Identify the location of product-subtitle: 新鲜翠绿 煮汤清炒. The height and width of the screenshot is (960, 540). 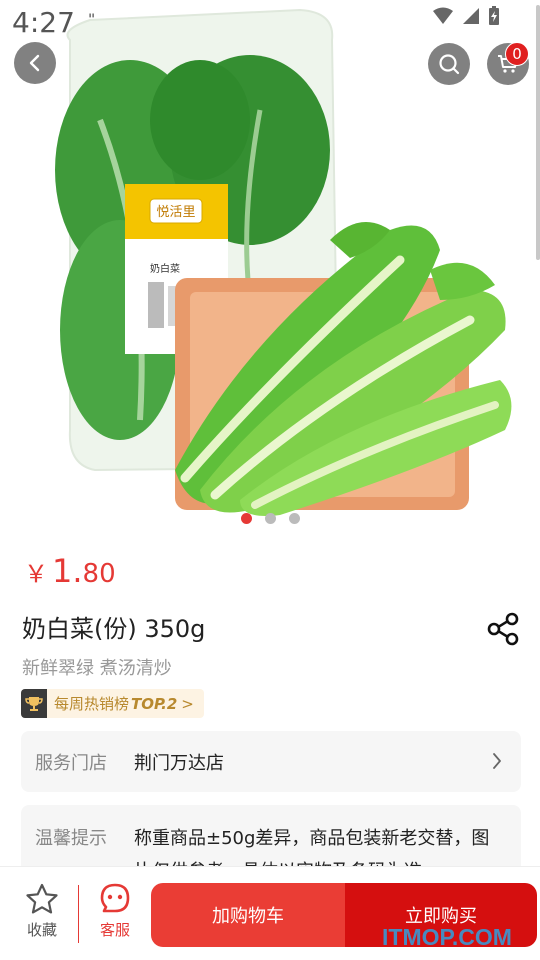
(97, 668).